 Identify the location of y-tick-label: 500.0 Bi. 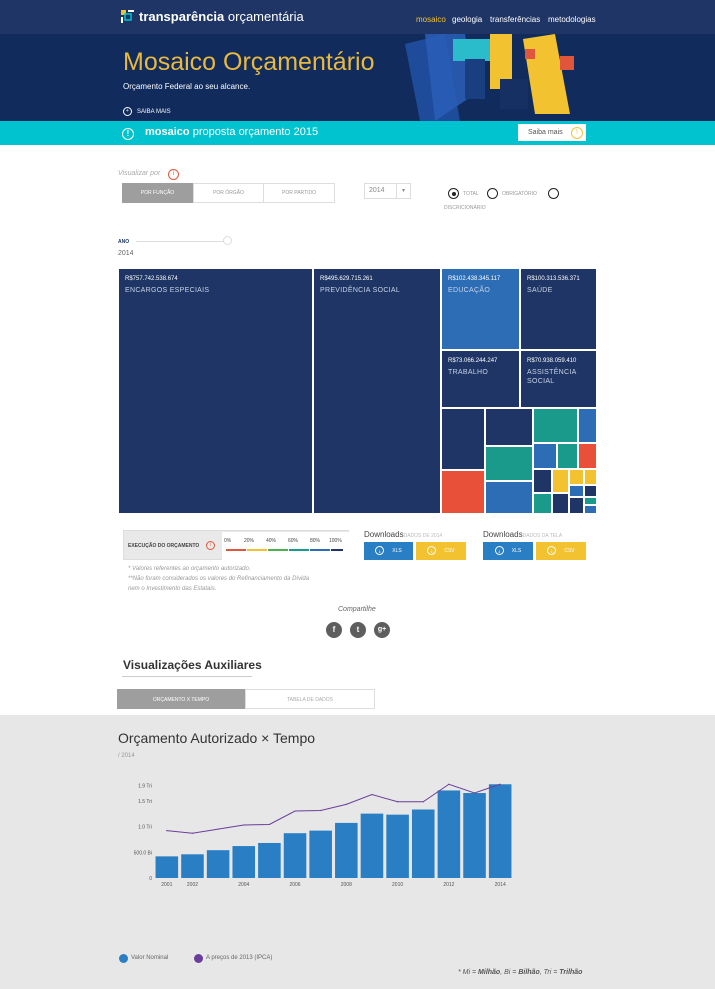
(143, 853).